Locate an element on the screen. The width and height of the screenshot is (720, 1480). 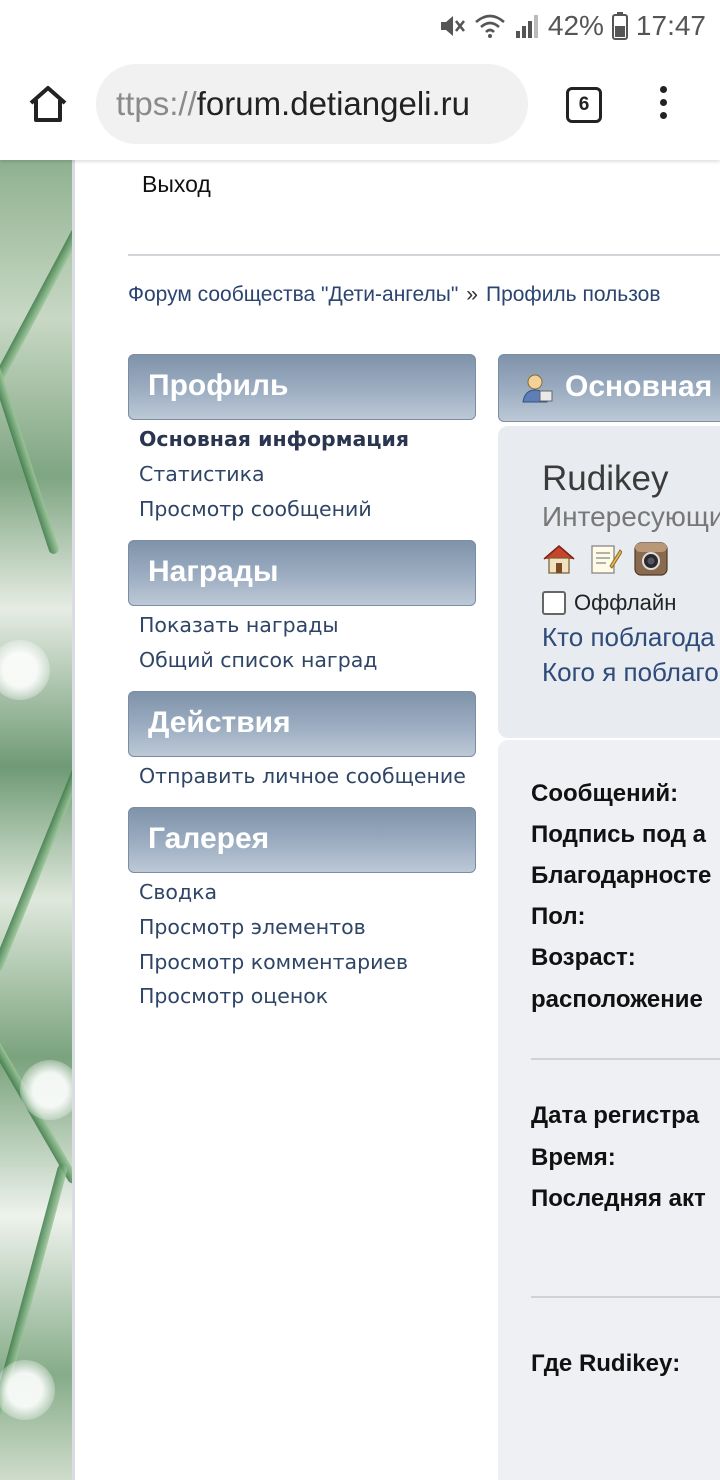
stat-thanks-label: Благодарносте is located at coordinates (621, 875).